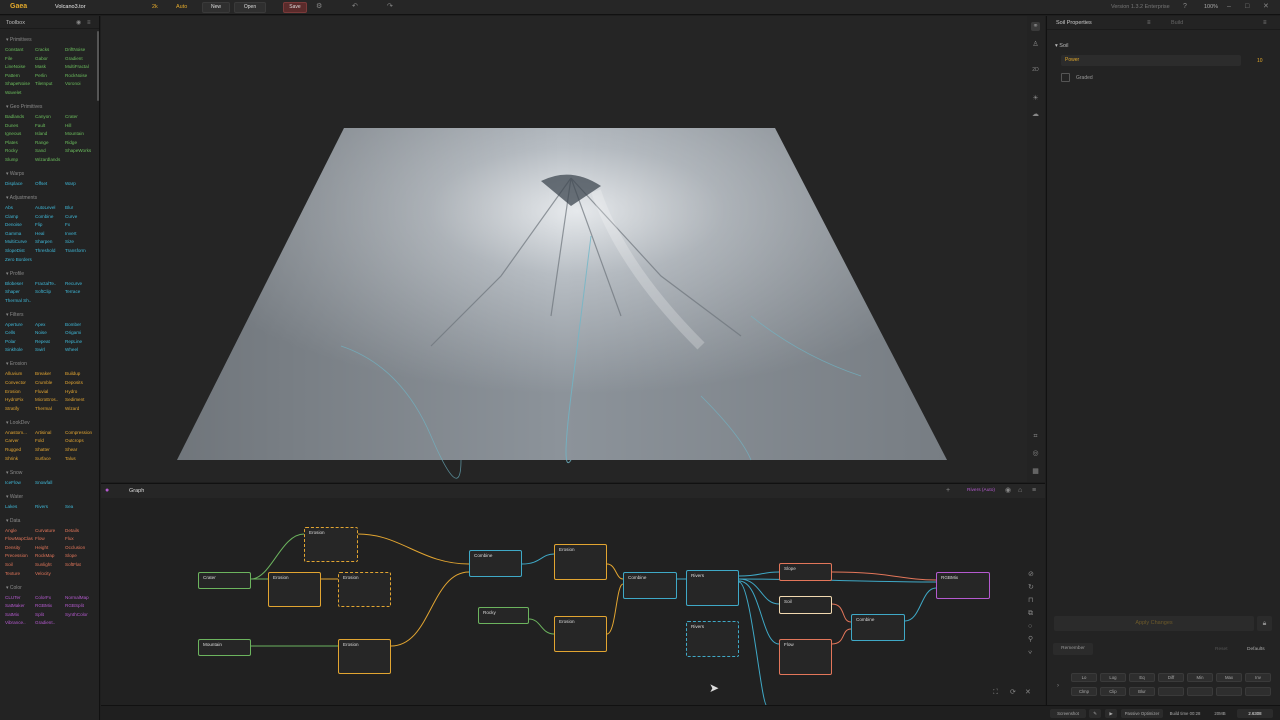 Image resolution: width=1280 pixels, height=720 pixels. What do you see at coordinates (20, 207) in the screenshot?
I see `toolbox-node-item: Abs` at bounding box center [20, 207].